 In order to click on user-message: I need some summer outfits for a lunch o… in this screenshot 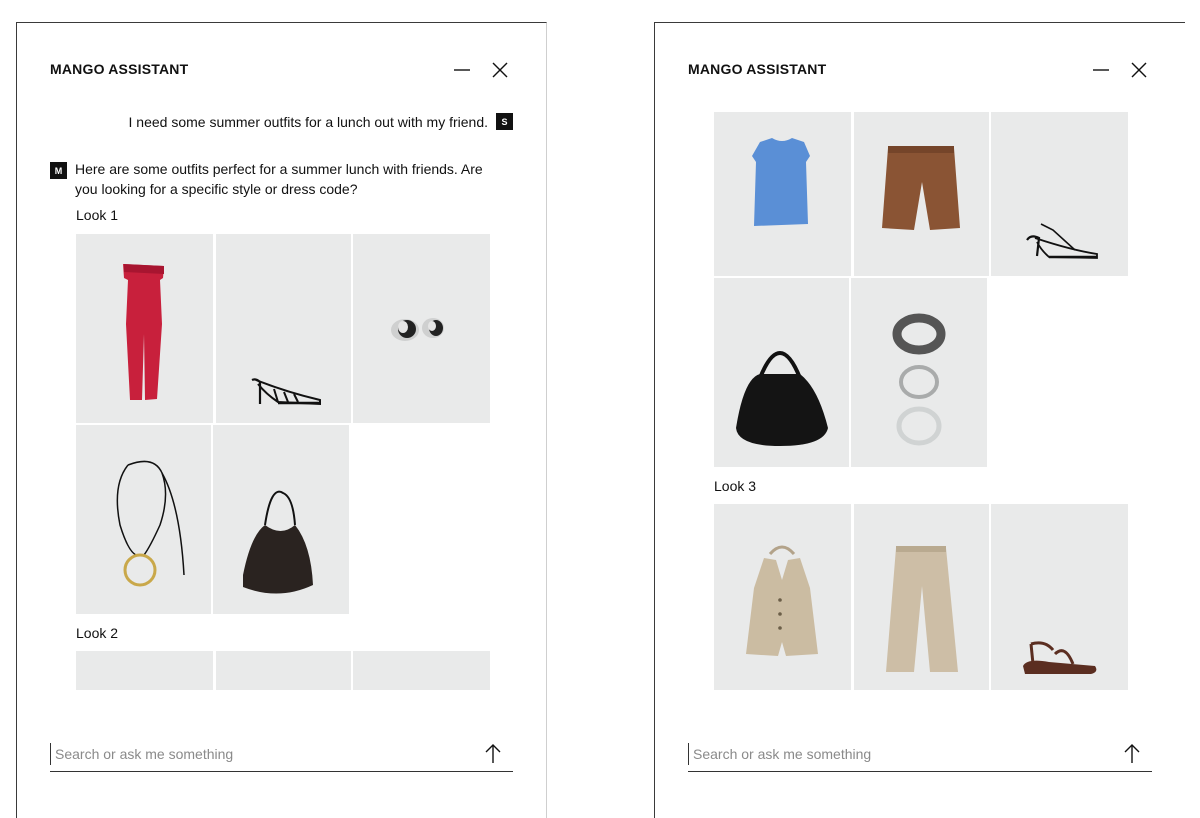, I will do `click(320, 121)`.